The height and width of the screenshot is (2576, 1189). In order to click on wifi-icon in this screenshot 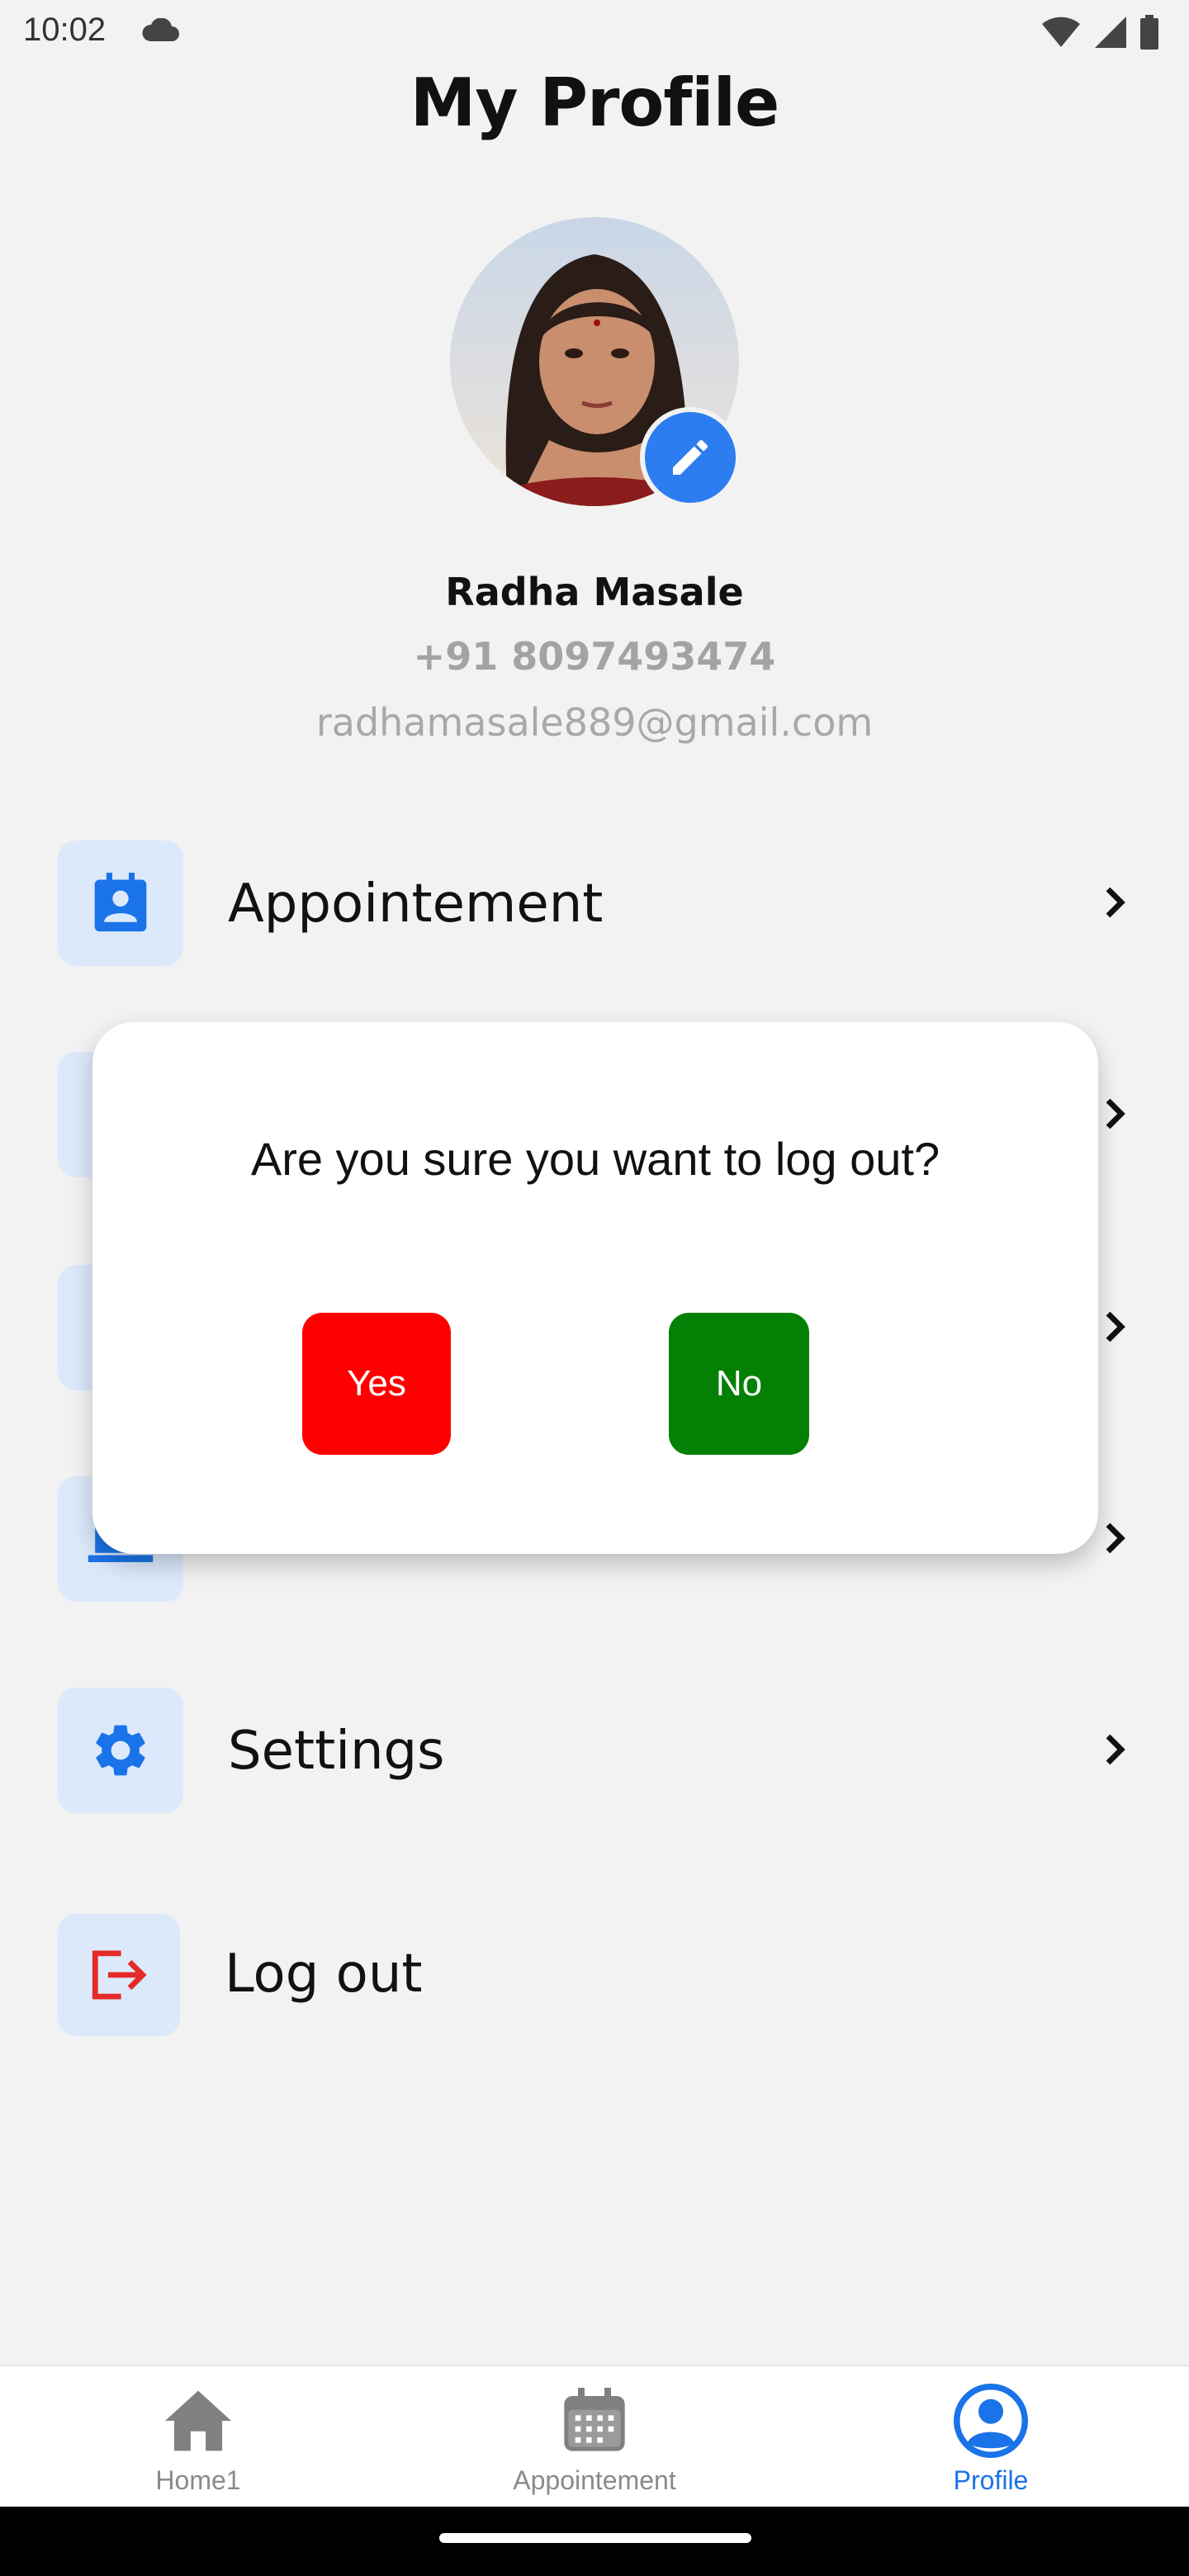, I will do `click(1061, 32)`.